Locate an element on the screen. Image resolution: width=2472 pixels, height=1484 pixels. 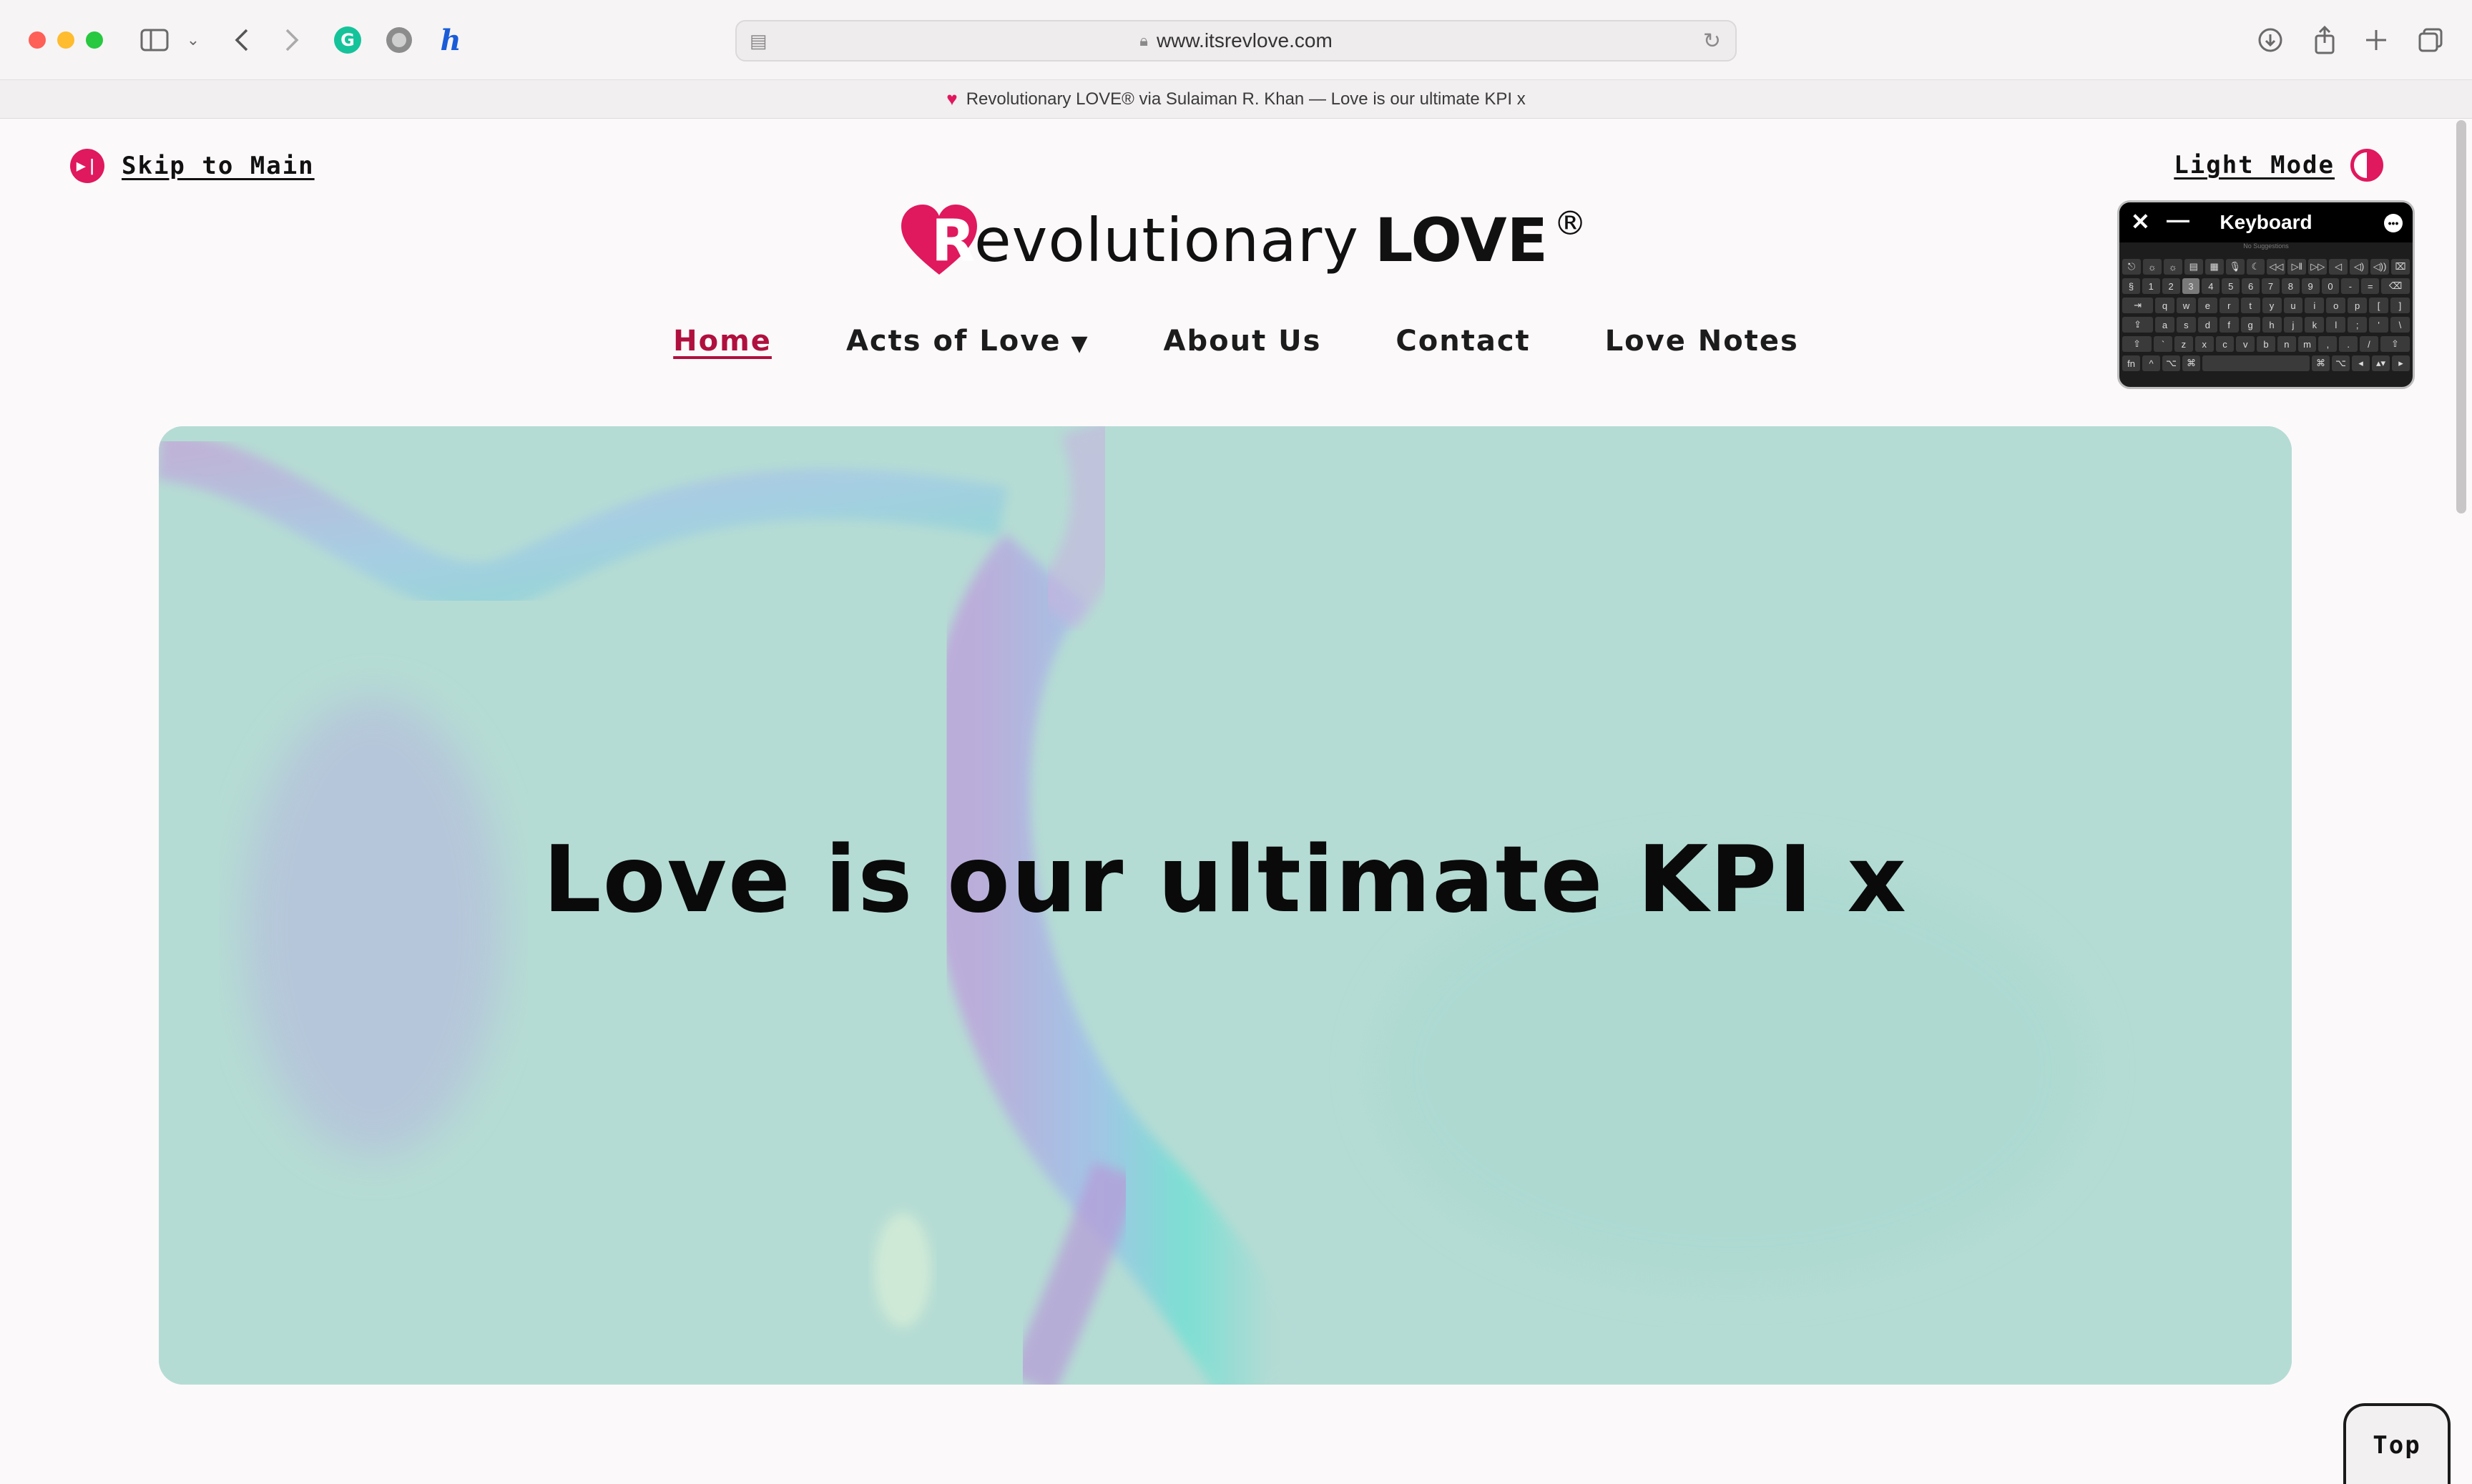
keyboard-key: . is located at coordinates (2348, 344).